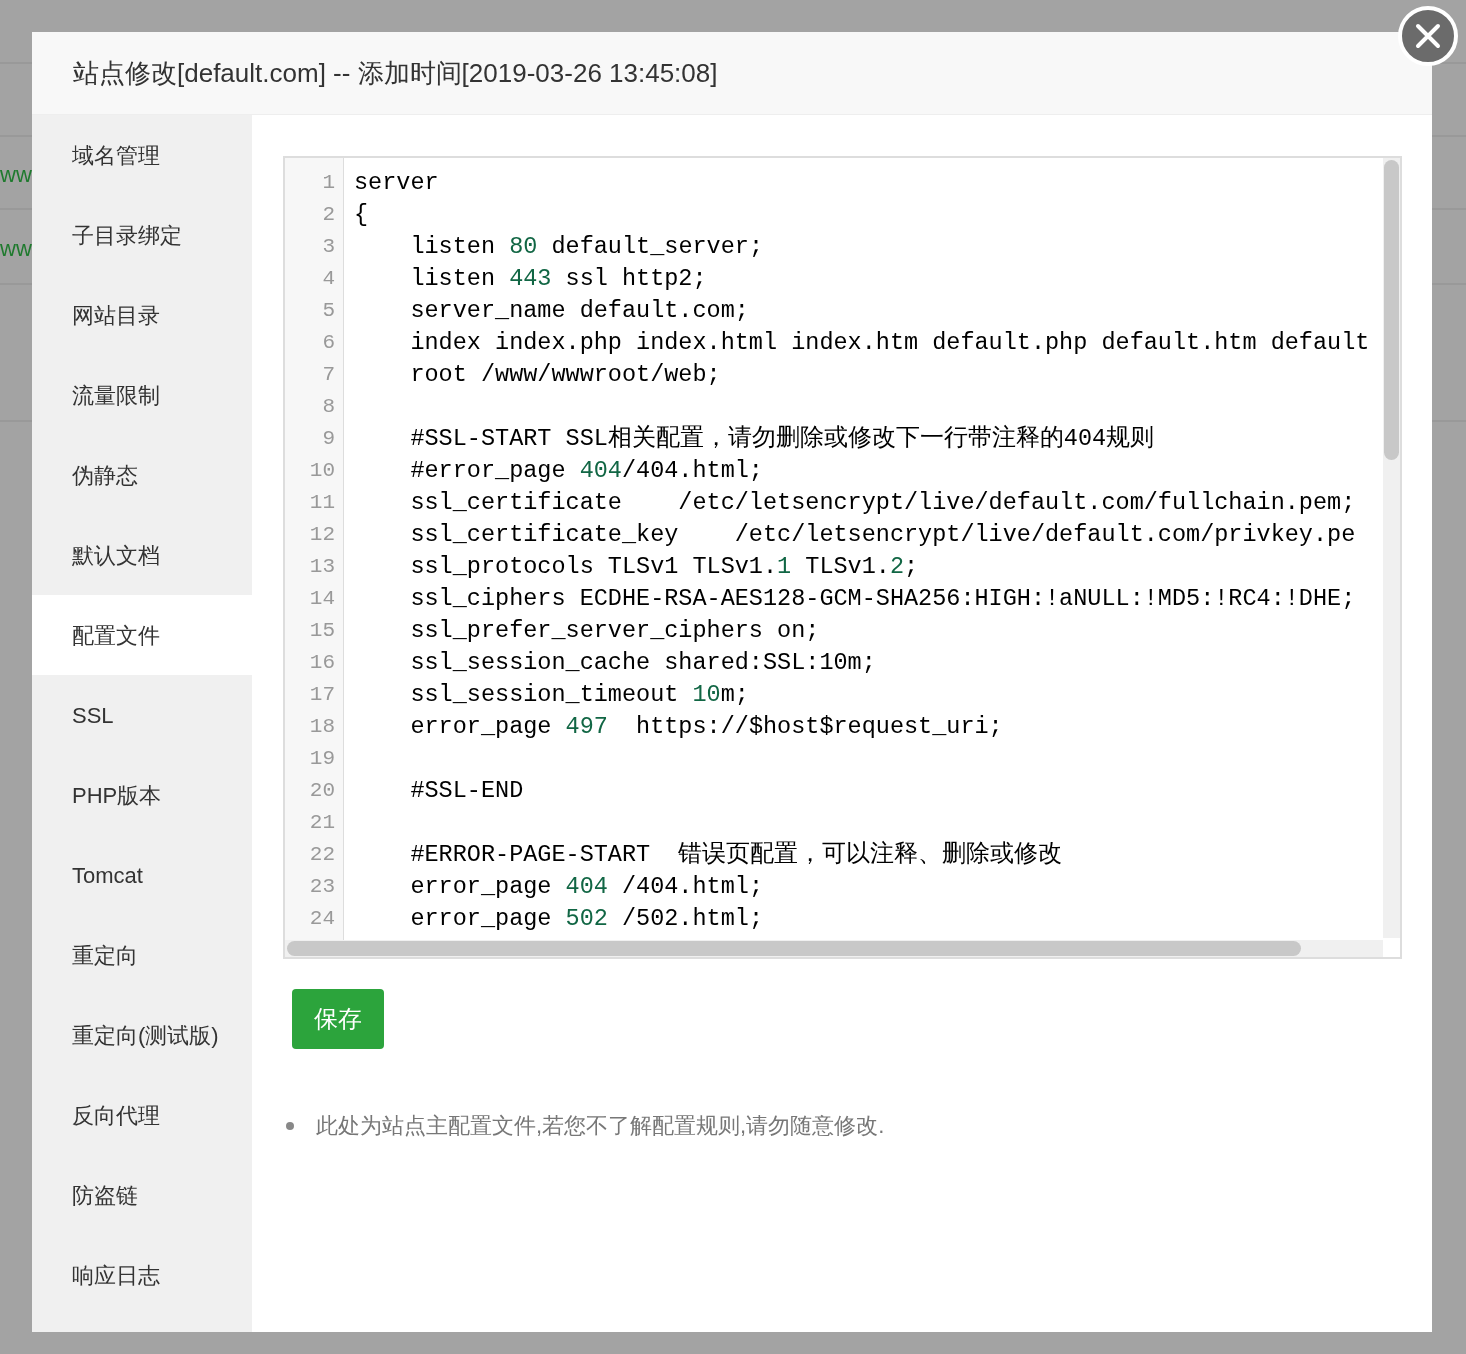 The width and height of the screenshot is (1466, 1354). What do you see at coordinates (322, 567) in the screenshot?
I see `line-number: 13` at bounding box center [322, 567].